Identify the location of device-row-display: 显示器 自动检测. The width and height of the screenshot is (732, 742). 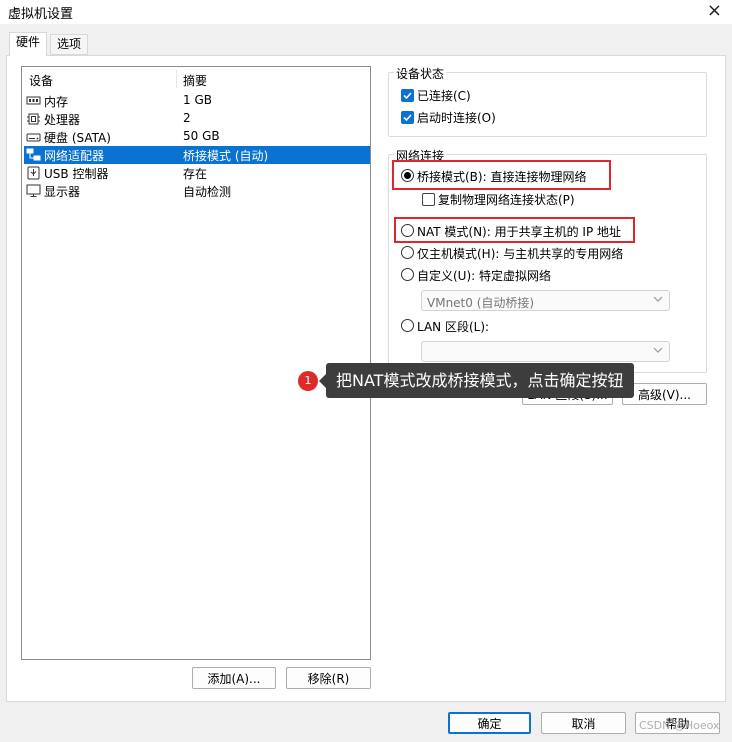
(197, 191).